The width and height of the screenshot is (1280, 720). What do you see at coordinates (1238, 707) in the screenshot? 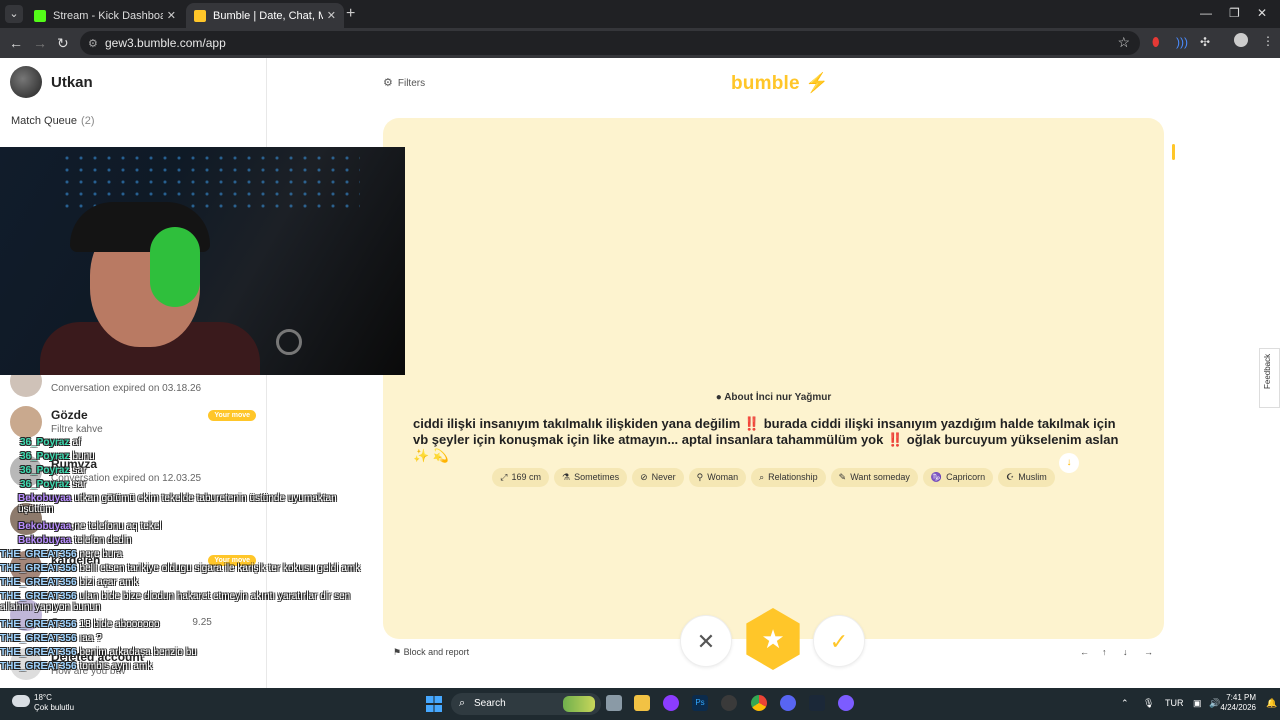
I see `clock-date: 4/24/2026` at bounding box center [1238, 707].